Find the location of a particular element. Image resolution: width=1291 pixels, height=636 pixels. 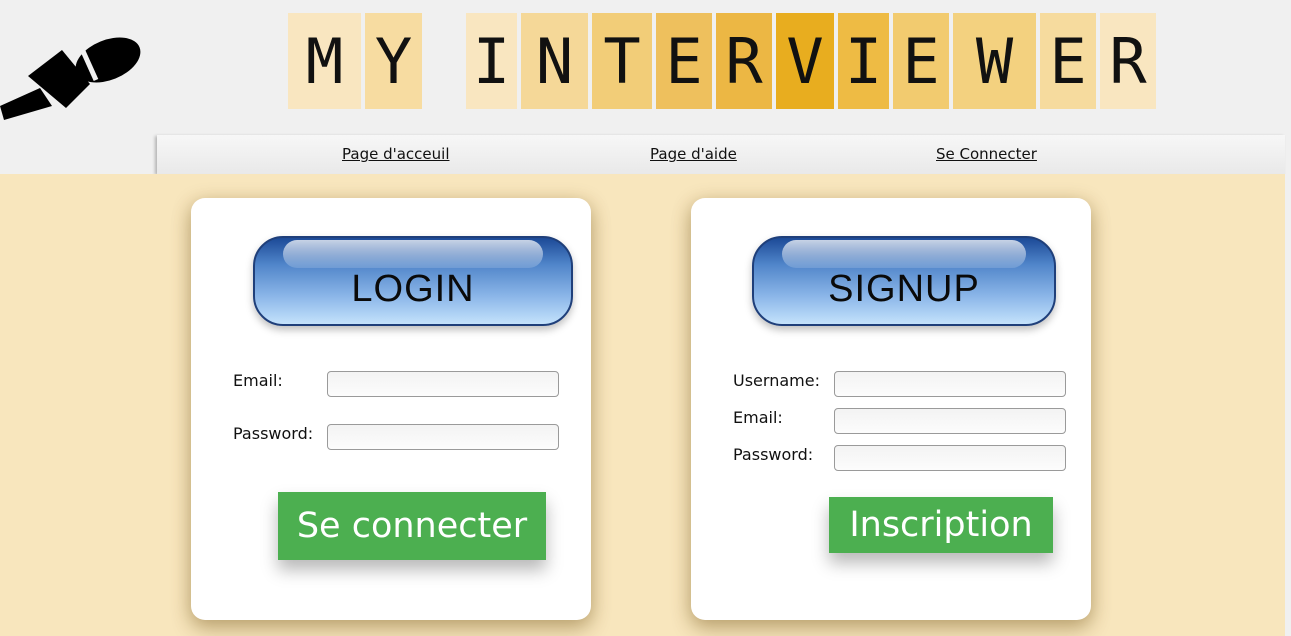

title-letter: Y is located at coordinates (393, 61).